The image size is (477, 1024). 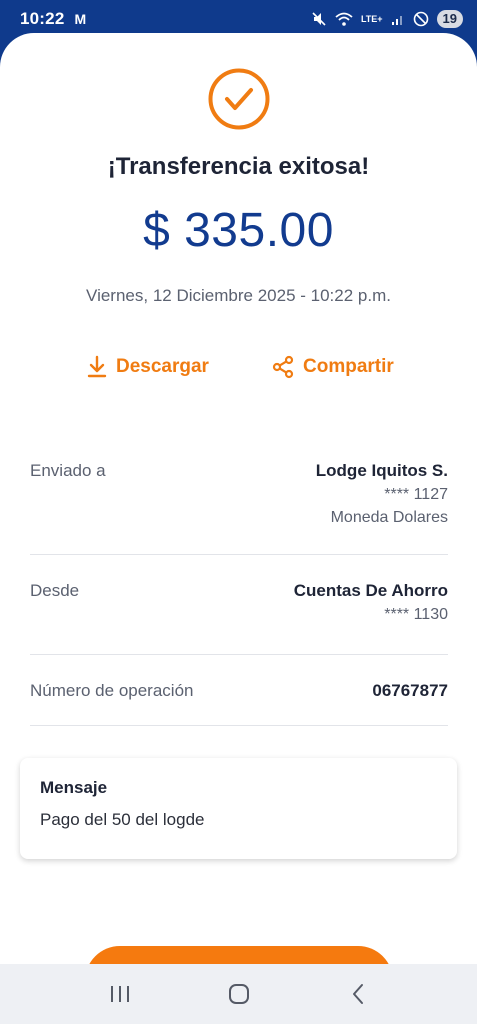 I want to click on share-button: Compartir, so click(x=332, y=367).